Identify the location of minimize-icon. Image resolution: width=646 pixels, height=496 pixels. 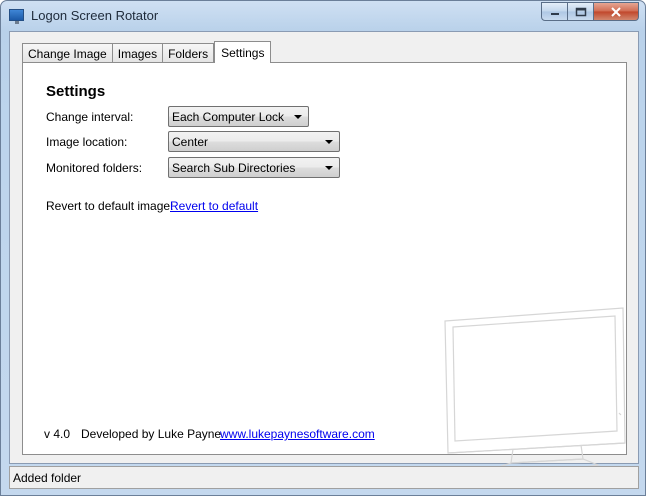
(554, 13).